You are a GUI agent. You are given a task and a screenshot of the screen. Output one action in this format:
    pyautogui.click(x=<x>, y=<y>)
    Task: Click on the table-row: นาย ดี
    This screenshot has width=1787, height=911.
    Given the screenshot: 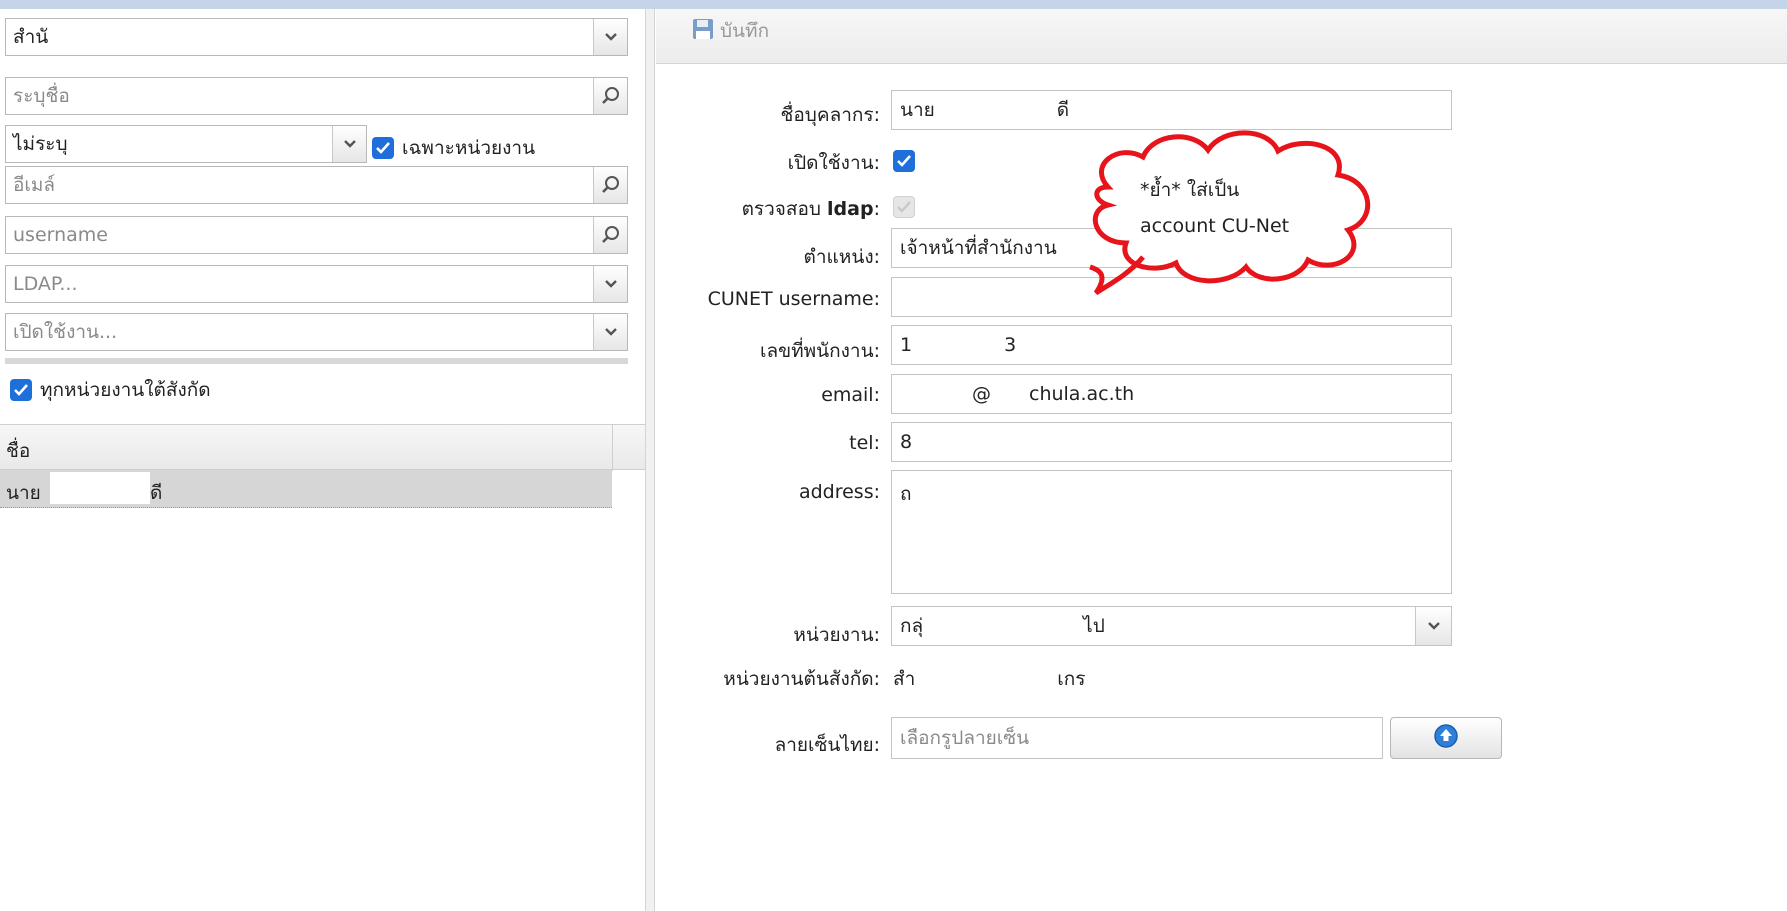 What is the action you would take?
    pyautogui.click(x=306, y=489)
    